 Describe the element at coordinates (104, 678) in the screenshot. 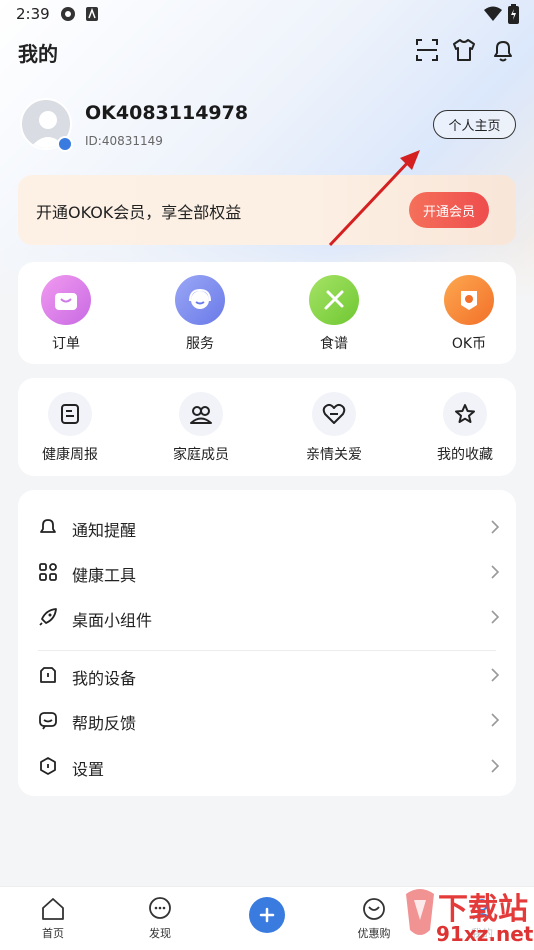

I see `menu-item-label: 我的设备` at that location.